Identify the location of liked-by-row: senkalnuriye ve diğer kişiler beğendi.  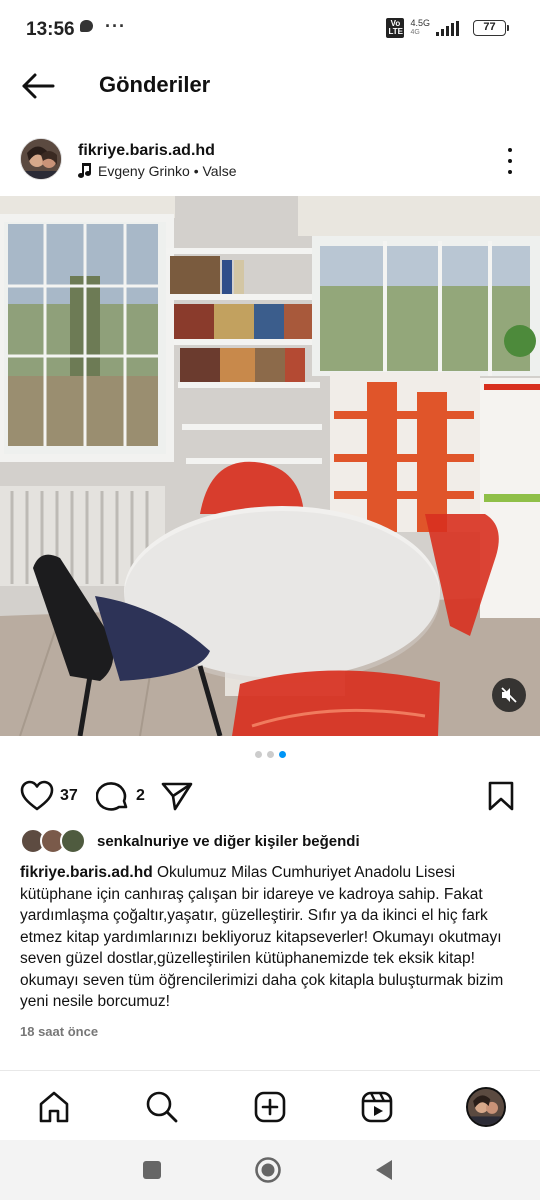
(190, 841).